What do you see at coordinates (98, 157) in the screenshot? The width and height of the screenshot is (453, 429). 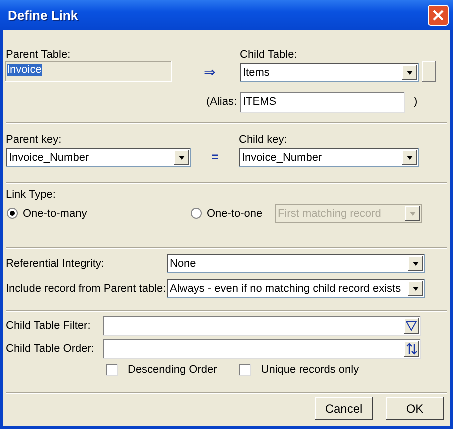 I see `parent-key-dropdown: Invoice_Number` at bounding box center [98, 157].